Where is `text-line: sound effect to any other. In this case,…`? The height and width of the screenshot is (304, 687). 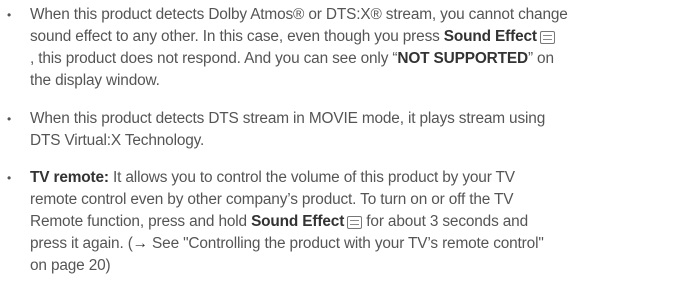
text-line: sound effect to any other. In this case,… is located at coordinates (355, 37).